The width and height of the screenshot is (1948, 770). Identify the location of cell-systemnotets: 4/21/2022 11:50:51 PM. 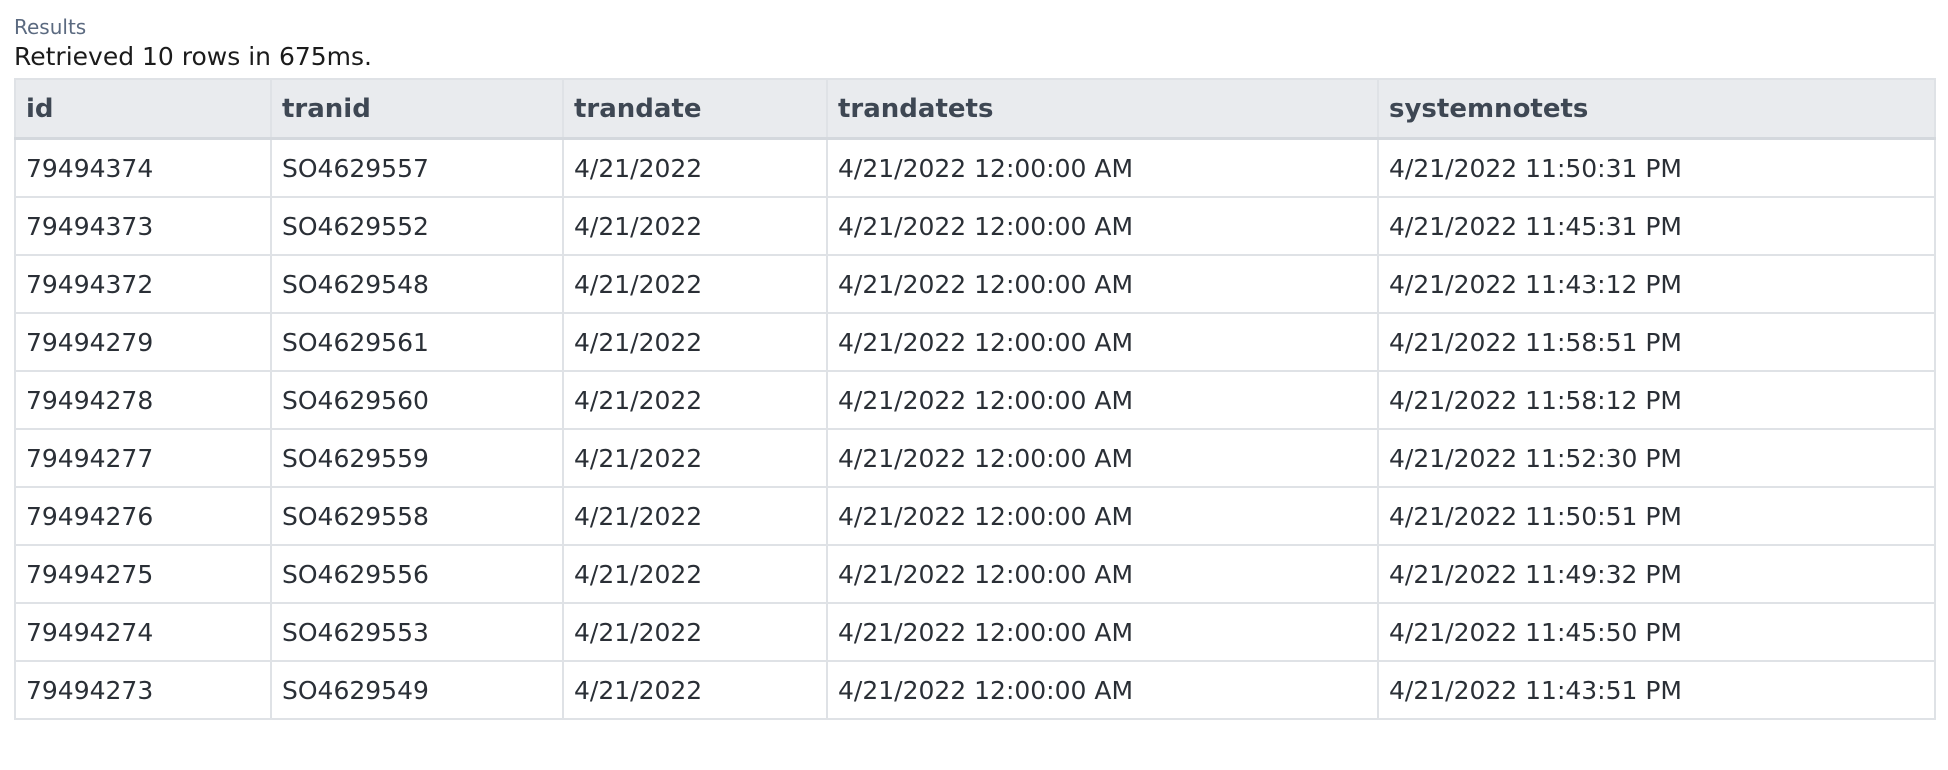
(1656, 516).